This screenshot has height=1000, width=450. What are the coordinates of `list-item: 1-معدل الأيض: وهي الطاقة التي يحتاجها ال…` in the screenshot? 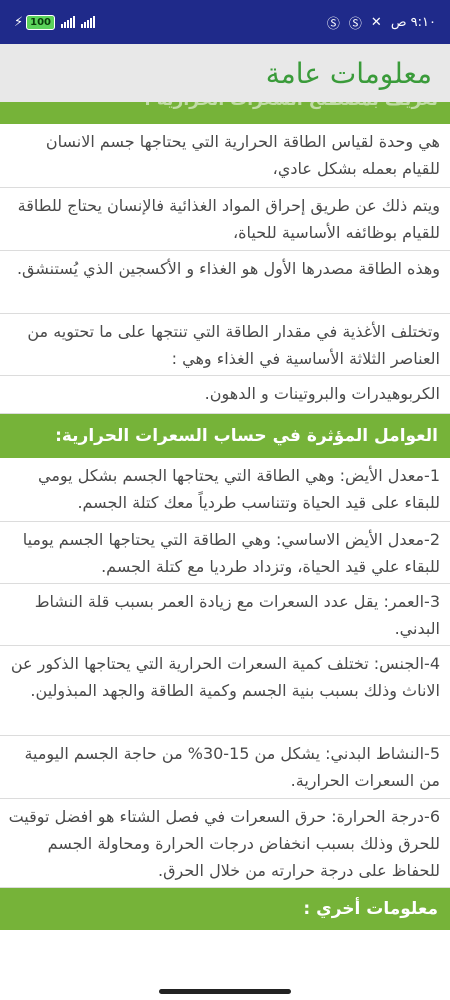 It's located at (225, 490).